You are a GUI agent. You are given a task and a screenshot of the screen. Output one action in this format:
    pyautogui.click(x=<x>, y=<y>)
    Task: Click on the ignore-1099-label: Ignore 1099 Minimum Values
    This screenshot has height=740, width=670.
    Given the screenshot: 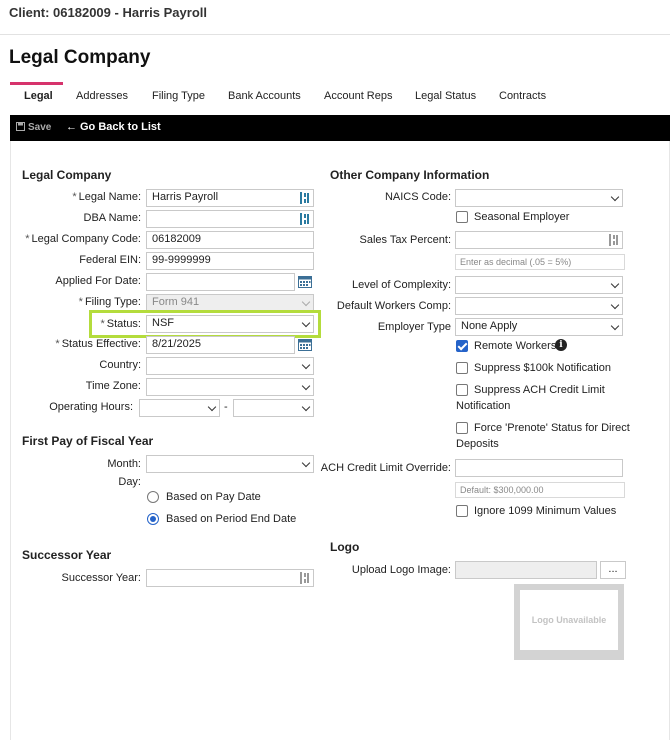 What is the action you would take?
    pyautogui.click(x=545, y=511)
    